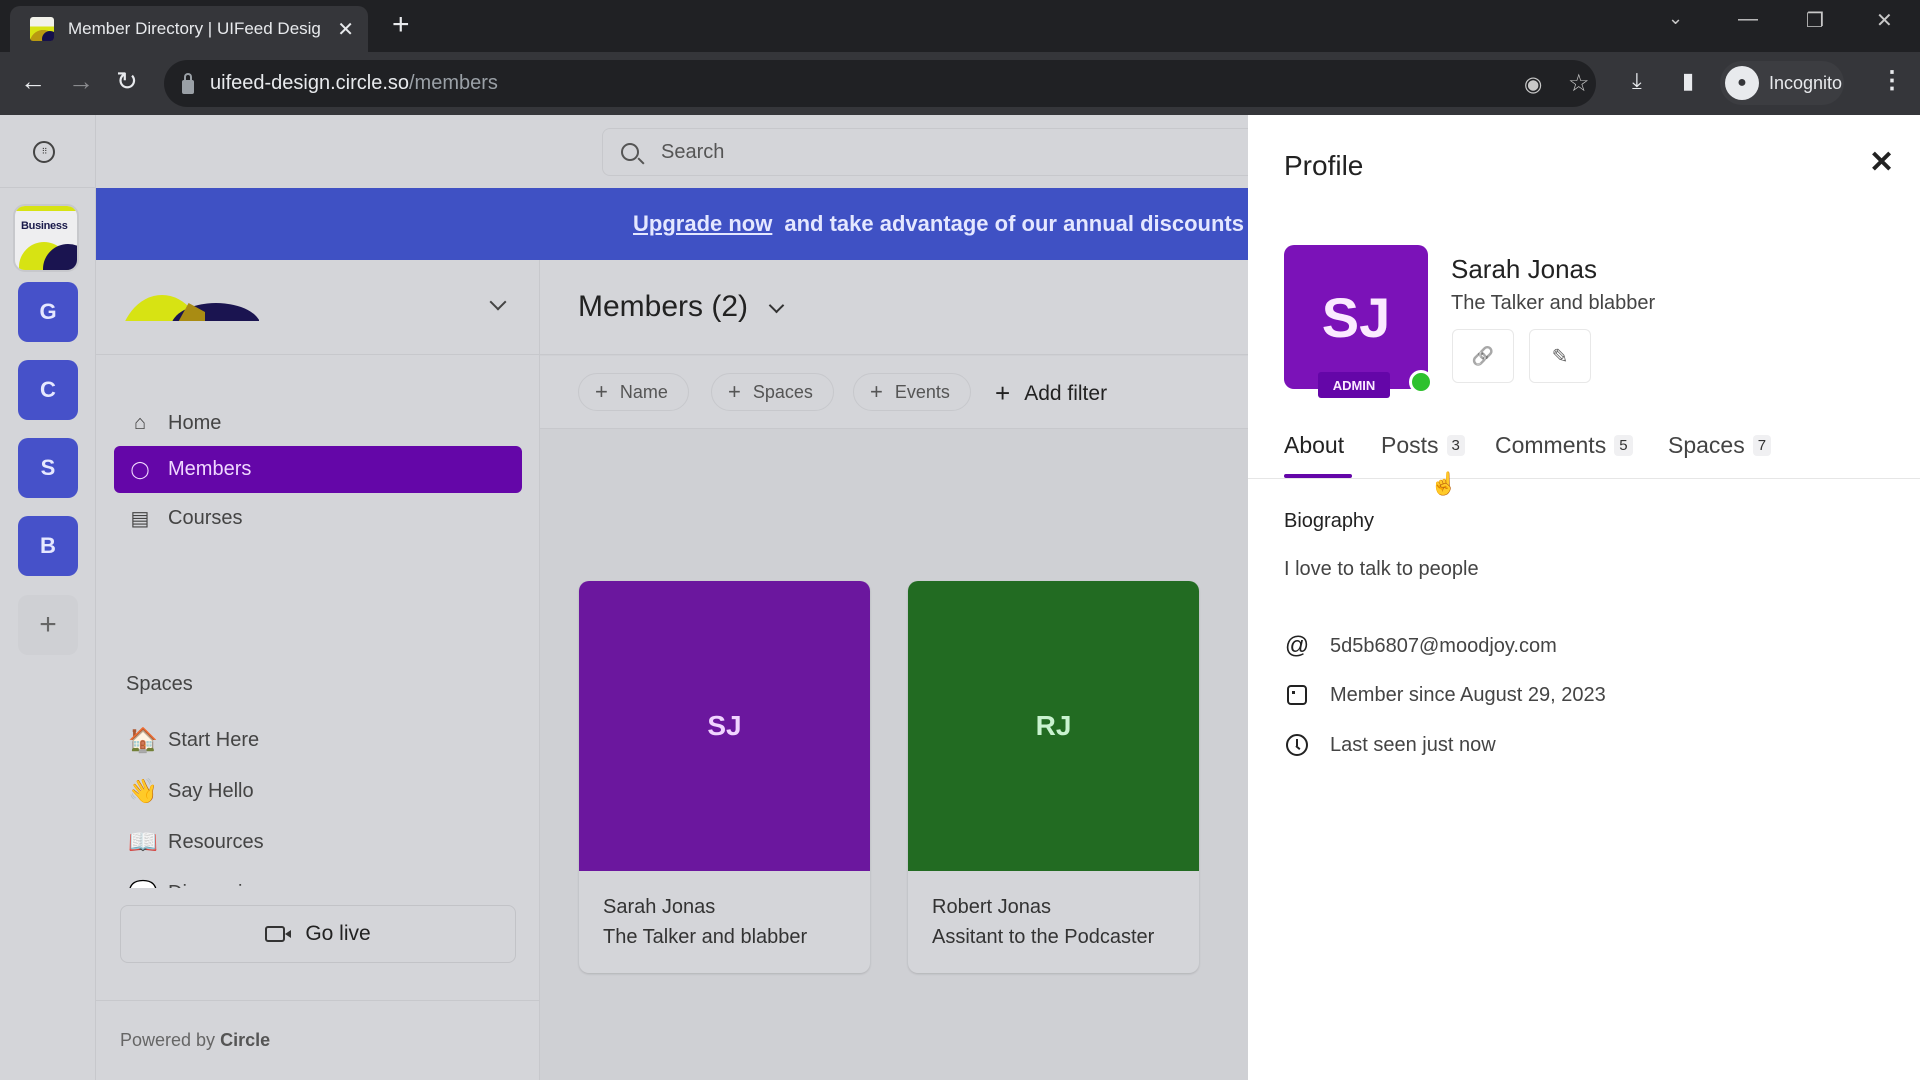  I want to click on filter-chip-events: + Events, so click(912, 392).